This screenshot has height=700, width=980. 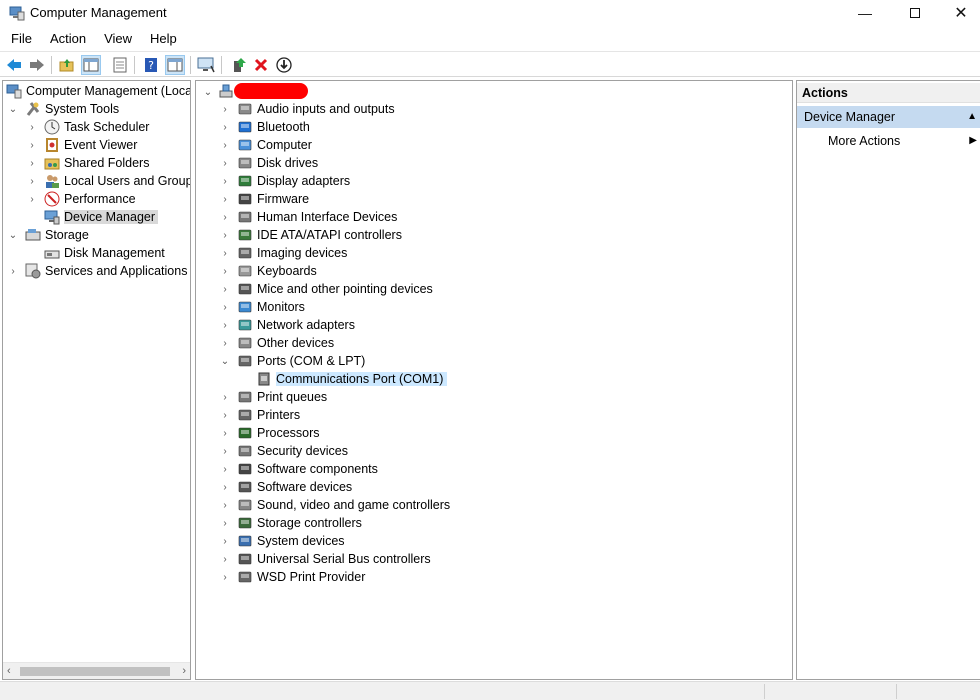 What do you see at coordinates (299, 523) in the screenshot?
I see `device-category-storage-controllers: Storage controllers` at bounding box center [299, 523].